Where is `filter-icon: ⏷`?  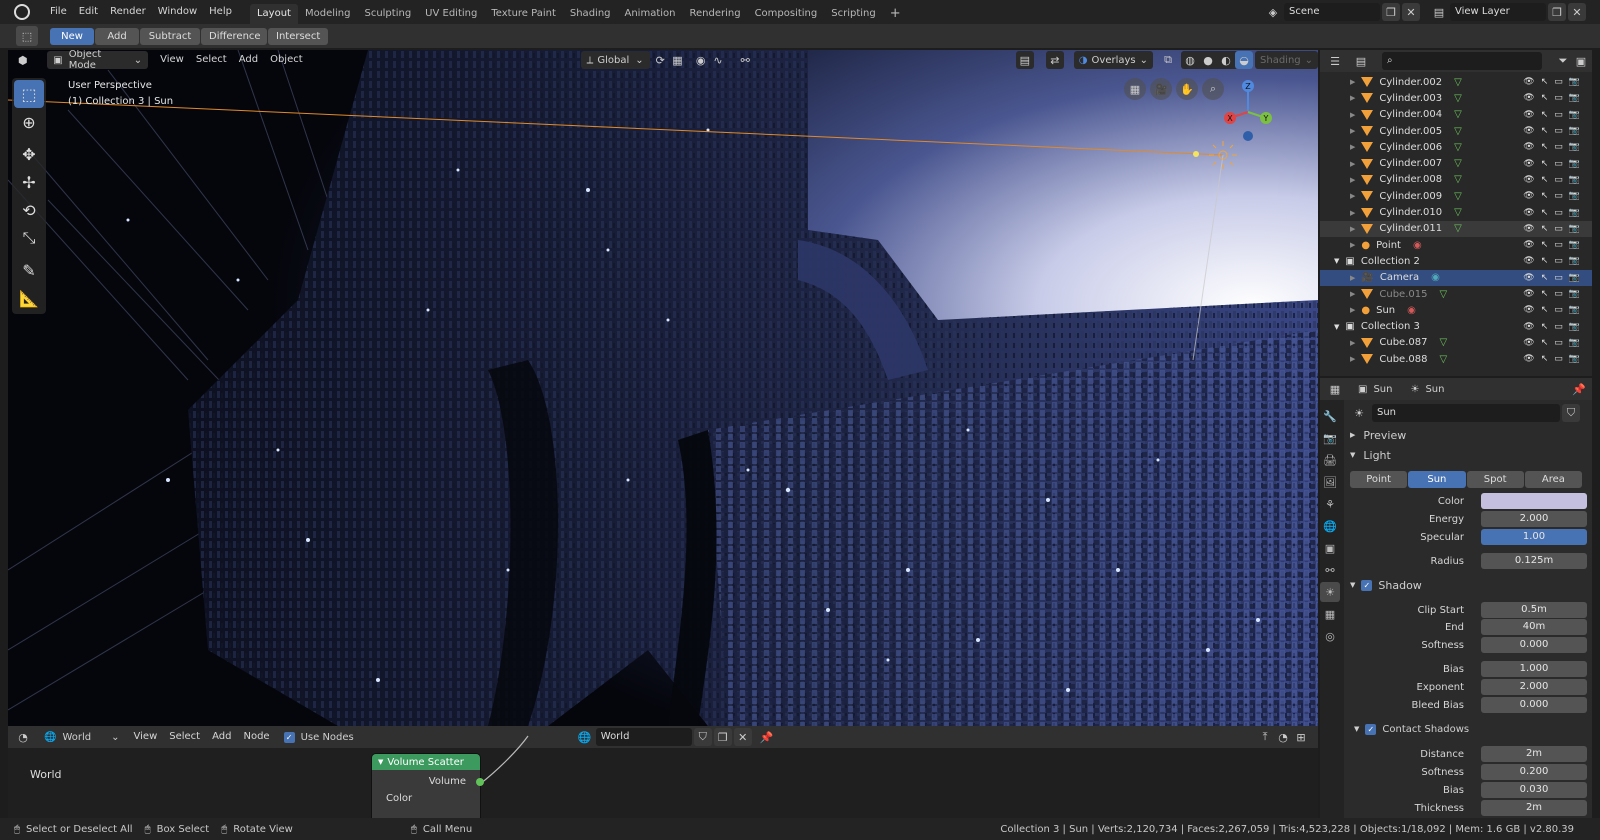 filter-icon: ⏷ is located at coordinates (1563, 61).